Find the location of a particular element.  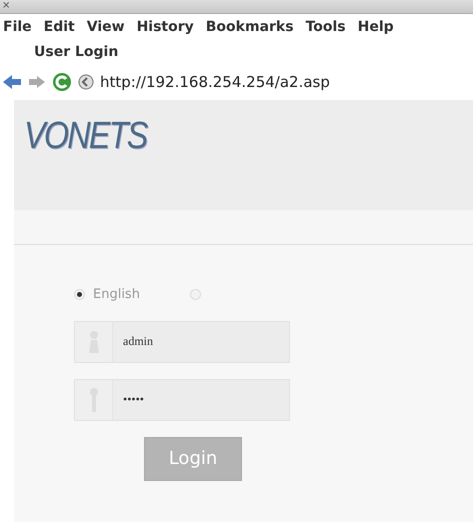

menu-item: Bookmarks is located at coordinates (249, 27).